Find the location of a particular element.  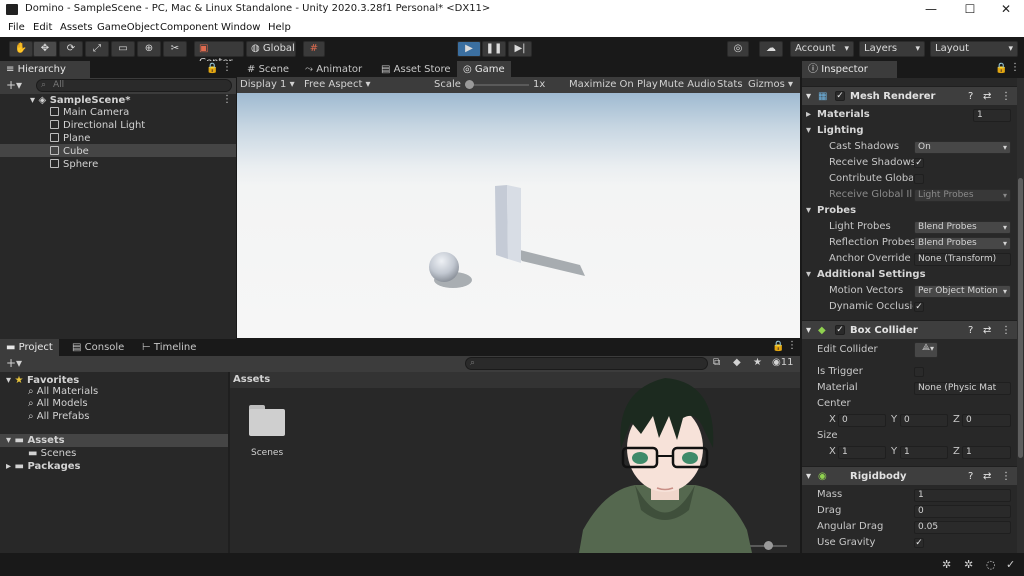

tab-project: ▬ Project is located at coordinates (29, 347).